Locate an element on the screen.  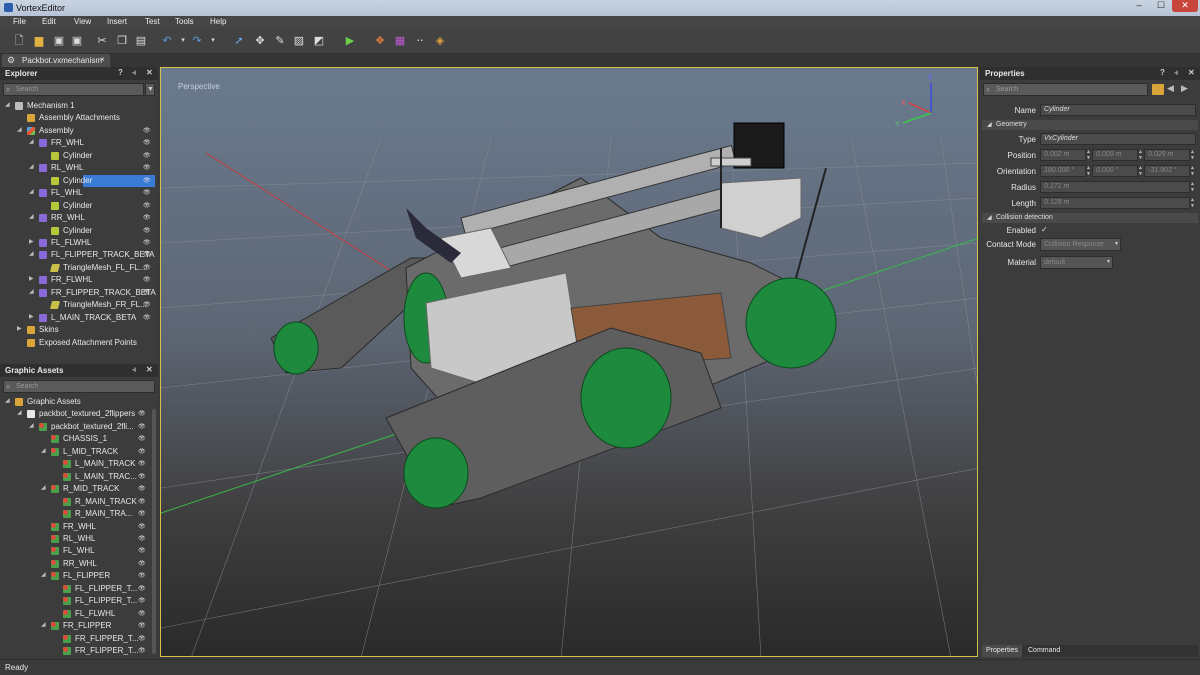
menu-help: Help is located at coordinates (218, 21).